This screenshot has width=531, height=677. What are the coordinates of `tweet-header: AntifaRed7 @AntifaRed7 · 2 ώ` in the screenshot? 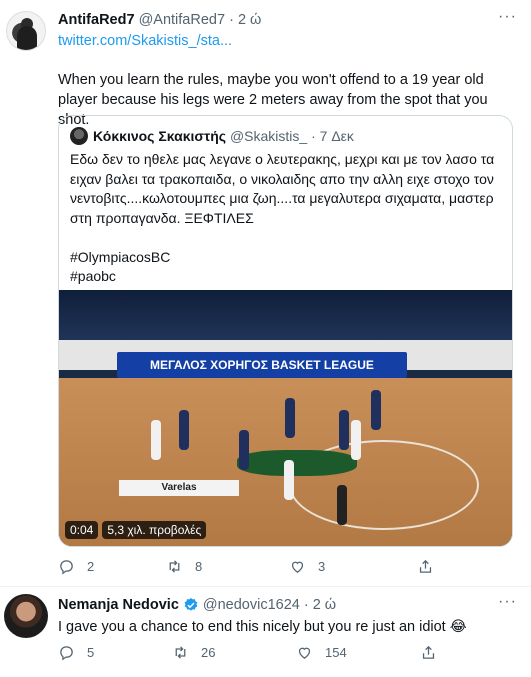 It's located at (159, 20).